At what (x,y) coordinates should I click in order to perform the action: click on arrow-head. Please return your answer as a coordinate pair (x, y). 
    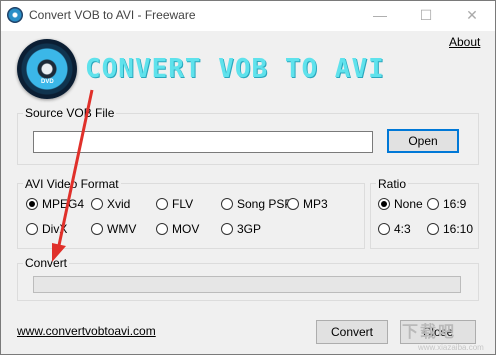
    Looking at the image, I should click on (59, 252).